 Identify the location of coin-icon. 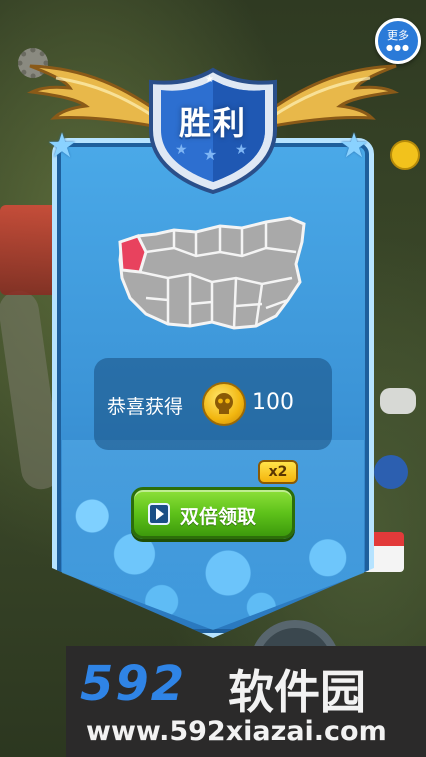
(405, 155).